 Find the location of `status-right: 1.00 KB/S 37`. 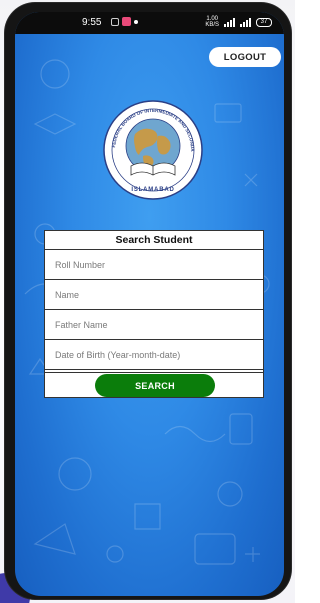

status-right: 1.00 KB/S 37 is located at coordinates (238, 22).